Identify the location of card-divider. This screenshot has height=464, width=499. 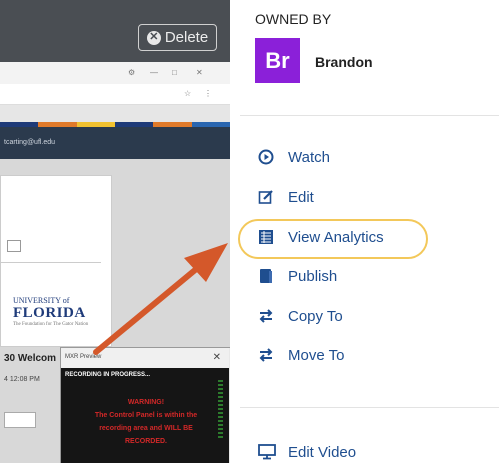
(51, 262).